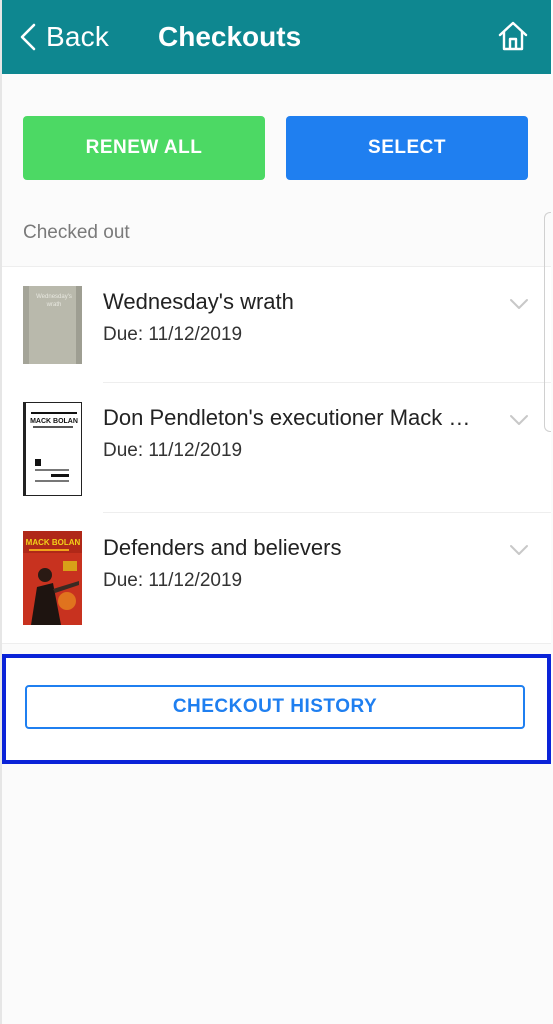  I want to click on page-title: Checkouts, so click(230, 36).